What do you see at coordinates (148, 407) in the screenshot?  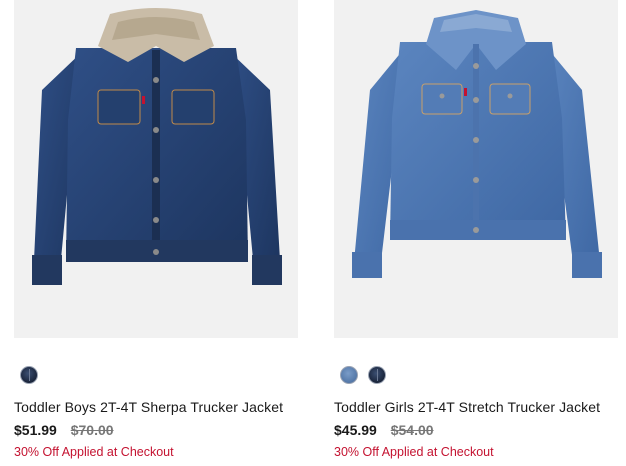 I see `product-title: Toddler Boys 2T-4T Sherpa Trucker Jacket` at bounding box center [148, 407].